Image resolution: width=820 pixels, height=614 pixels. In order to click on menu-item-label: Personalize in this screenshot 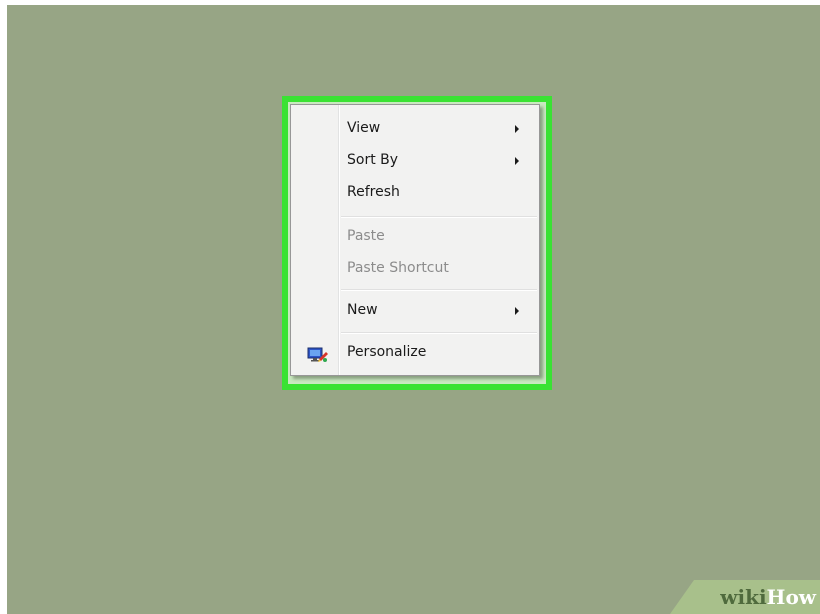, I will do `click(387, 352)`.